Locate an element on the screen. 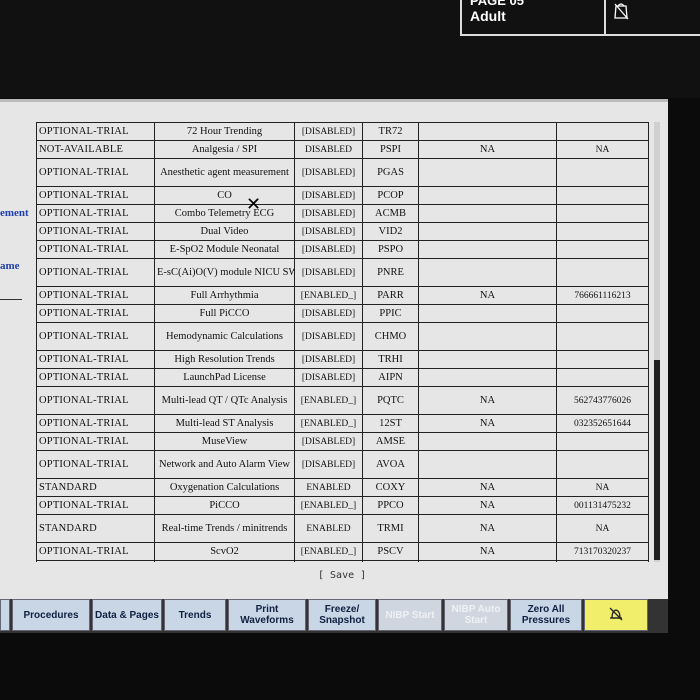 The image size is (700, 700). nibp-auto-start-button: NIBP Auto Start is located at coordinates (476, 615).